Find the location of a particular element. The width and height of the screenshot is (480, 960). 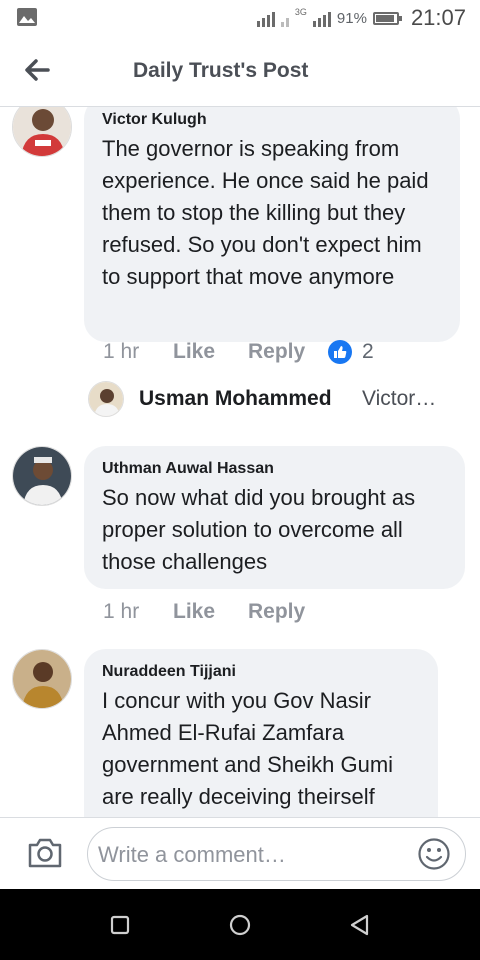

comment-actions: 1 hr Like Reply is located at coordinates (215, 612).